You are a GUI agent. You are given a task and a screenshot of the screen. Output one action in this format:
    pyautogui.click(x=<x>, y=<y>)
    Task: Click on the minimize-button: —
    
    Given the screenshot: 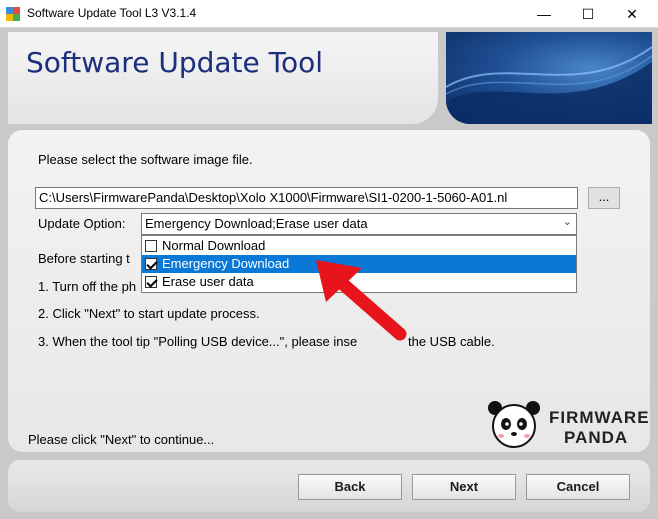 What is the action you would take?
    pyautogui.click(x=544, y=14)
    